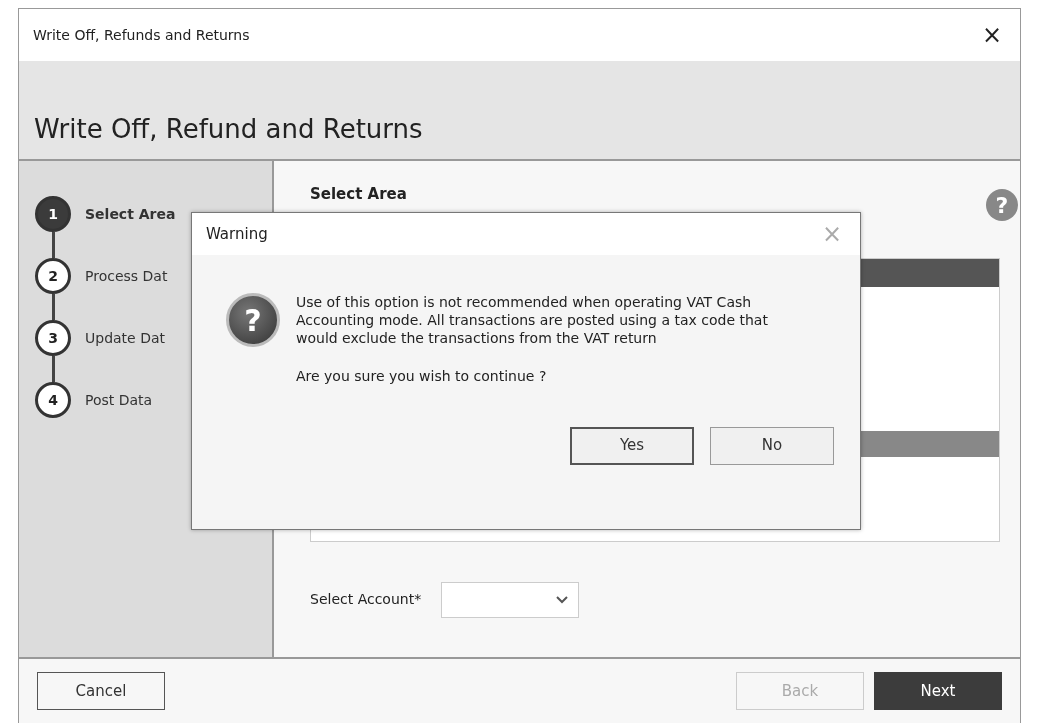  What do you see at coordinates (228, 129) in the screenshot?
I see `page-title: Write Off, Refund and Returns` at bounding box center [228, 129].